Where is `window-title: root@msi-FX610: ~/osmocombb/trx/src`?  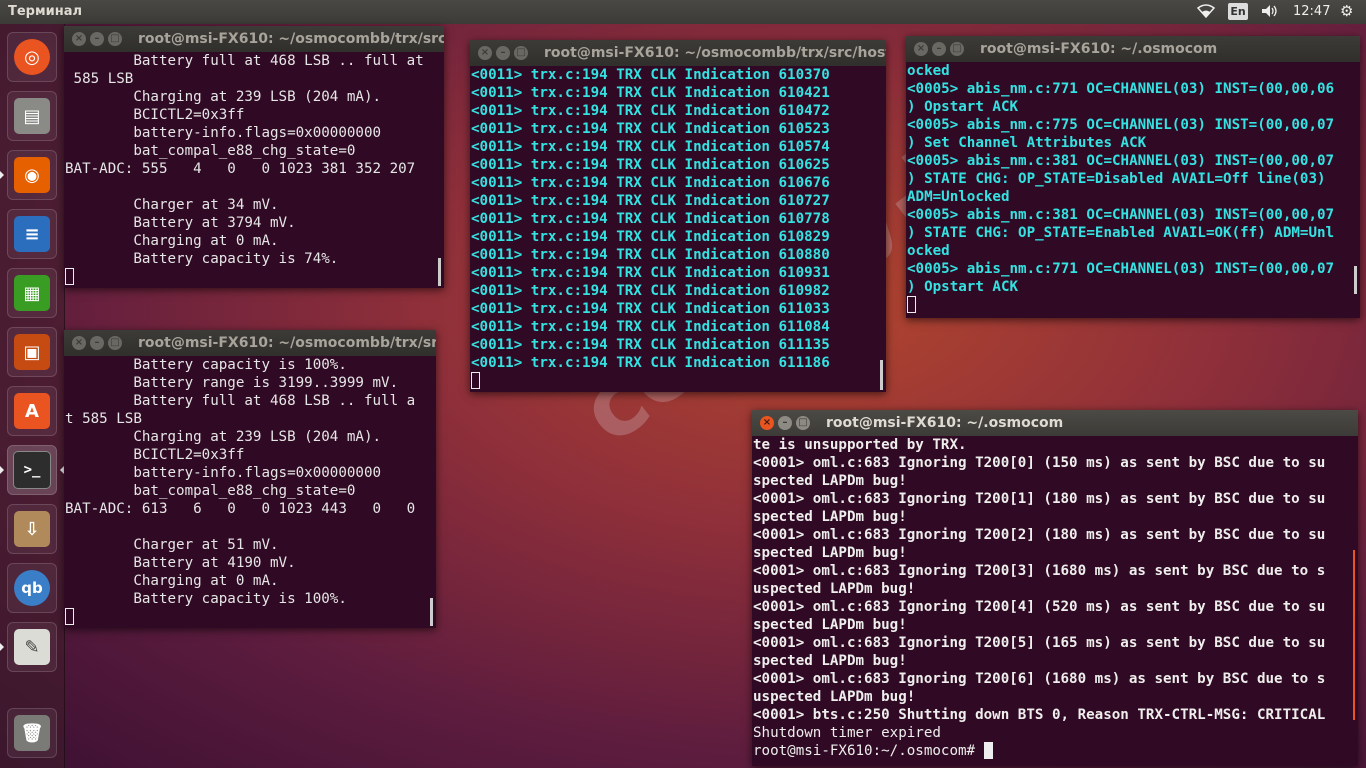 window-title: root@msi-FX610: ~/osmocombb/trx/src is located at coordinates (291, 39).